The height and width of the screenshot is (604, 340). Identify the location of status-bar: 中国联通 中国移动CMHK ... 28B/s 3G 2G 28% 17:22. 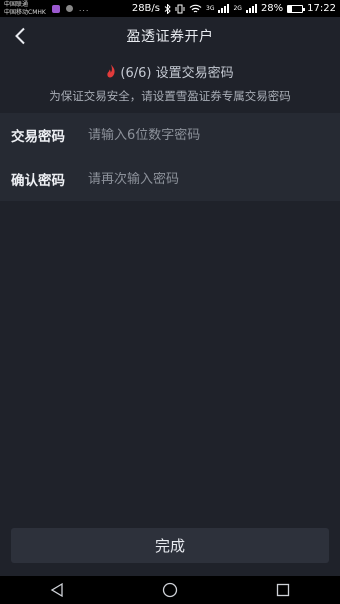
(170, 8).